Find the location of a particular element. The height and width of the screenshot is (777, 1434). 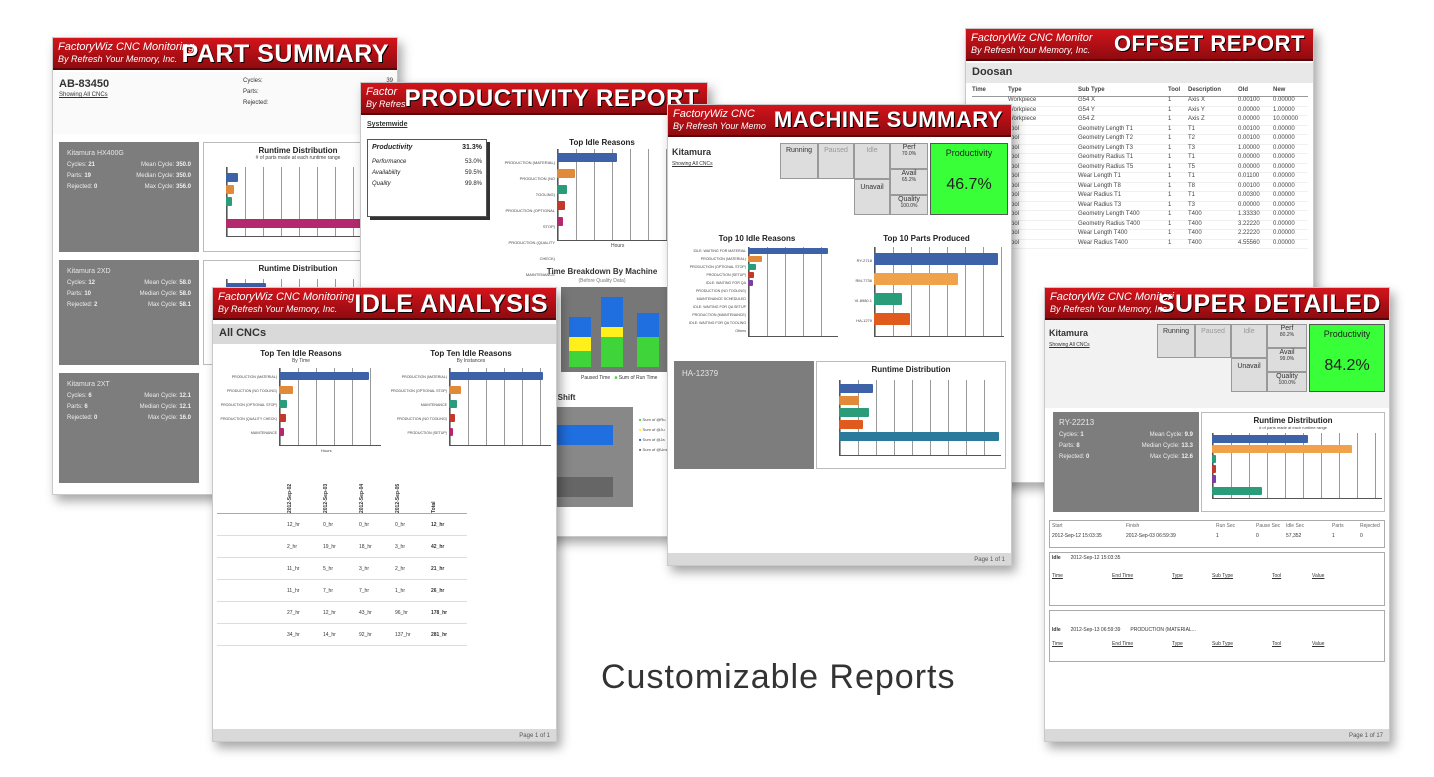

machine-name: Kitamura HX400G is located at coordinates (95, 153).